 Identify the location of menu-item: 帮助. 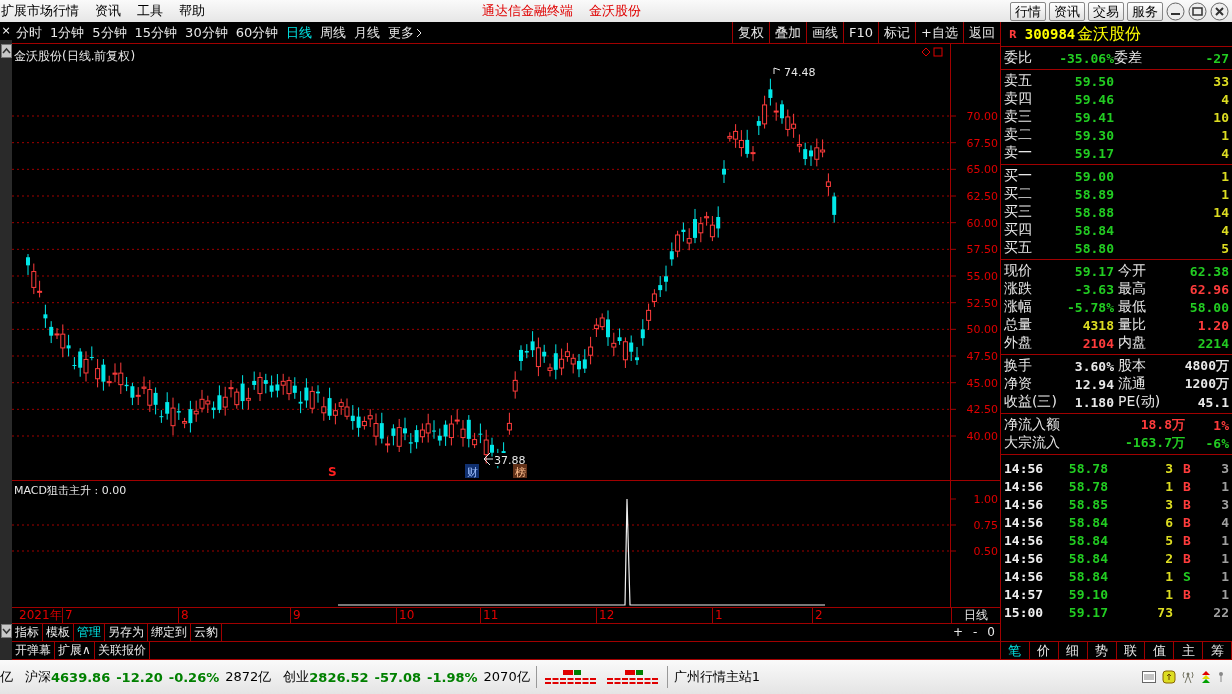
(192, 11).